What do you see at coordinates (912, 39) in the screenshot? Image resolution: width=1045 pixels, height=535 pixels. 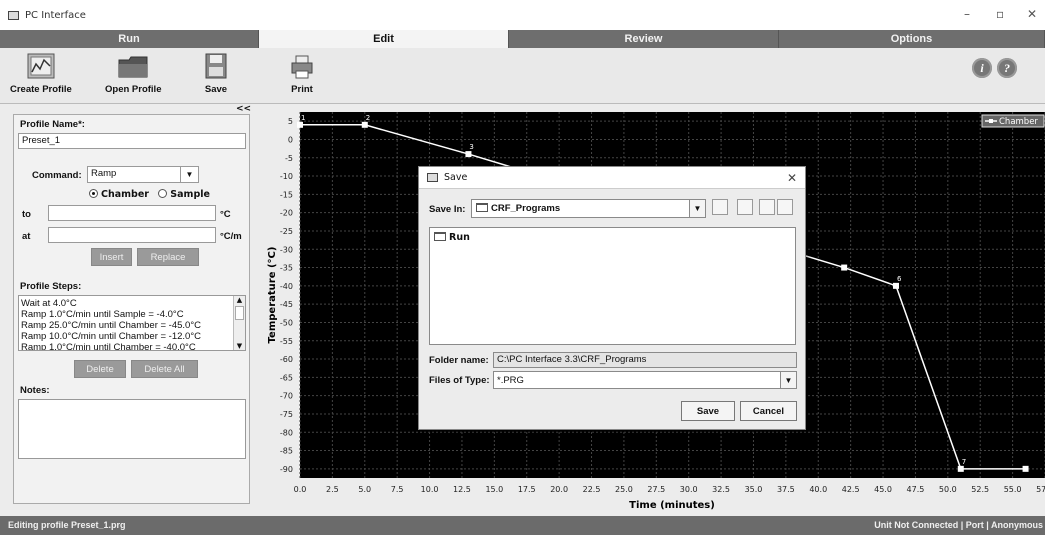 I see `tab-options: Options` at bounding box center [912, 39].